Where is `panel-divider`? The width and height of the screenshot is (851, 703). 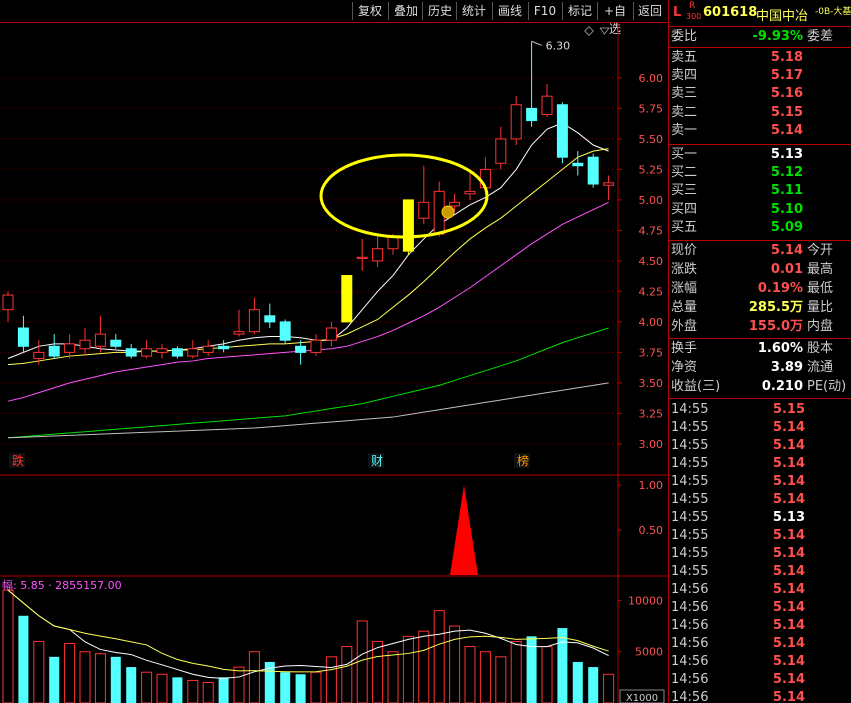
panel-divider is located at coordinates (760, 144).